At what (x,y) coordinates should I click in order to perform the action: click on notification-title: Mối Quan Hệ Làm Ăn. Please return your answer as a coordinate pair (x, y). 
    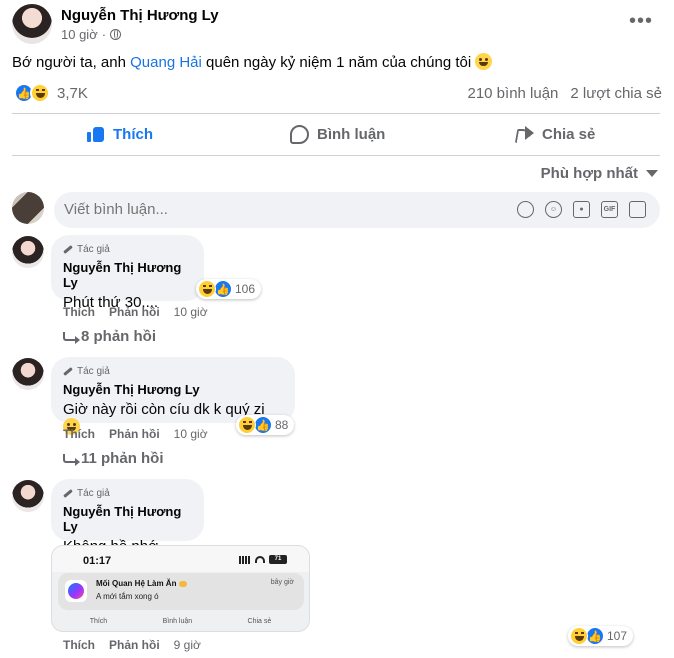
    Looking at the image, I should click on (141, 583).